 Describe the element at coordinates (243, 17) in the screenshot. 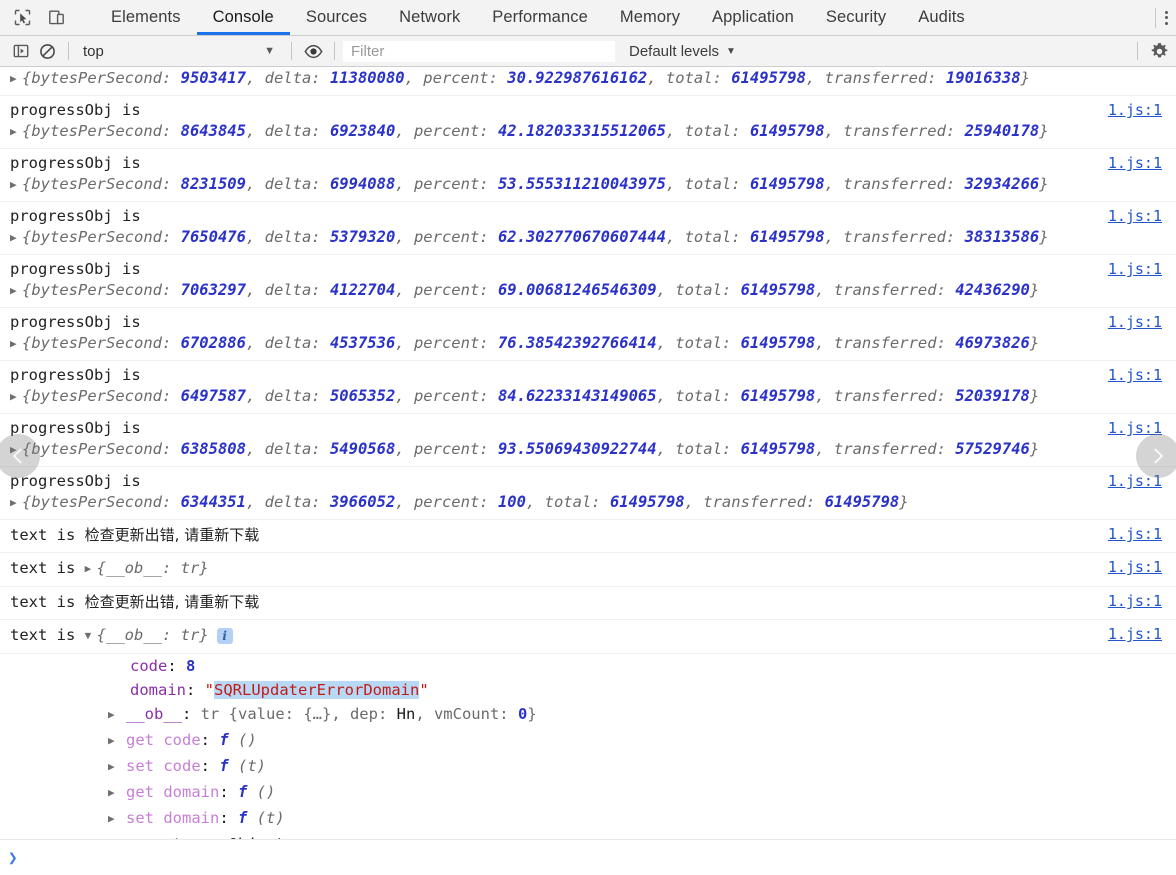

I see `tab-console: Console` at that location.